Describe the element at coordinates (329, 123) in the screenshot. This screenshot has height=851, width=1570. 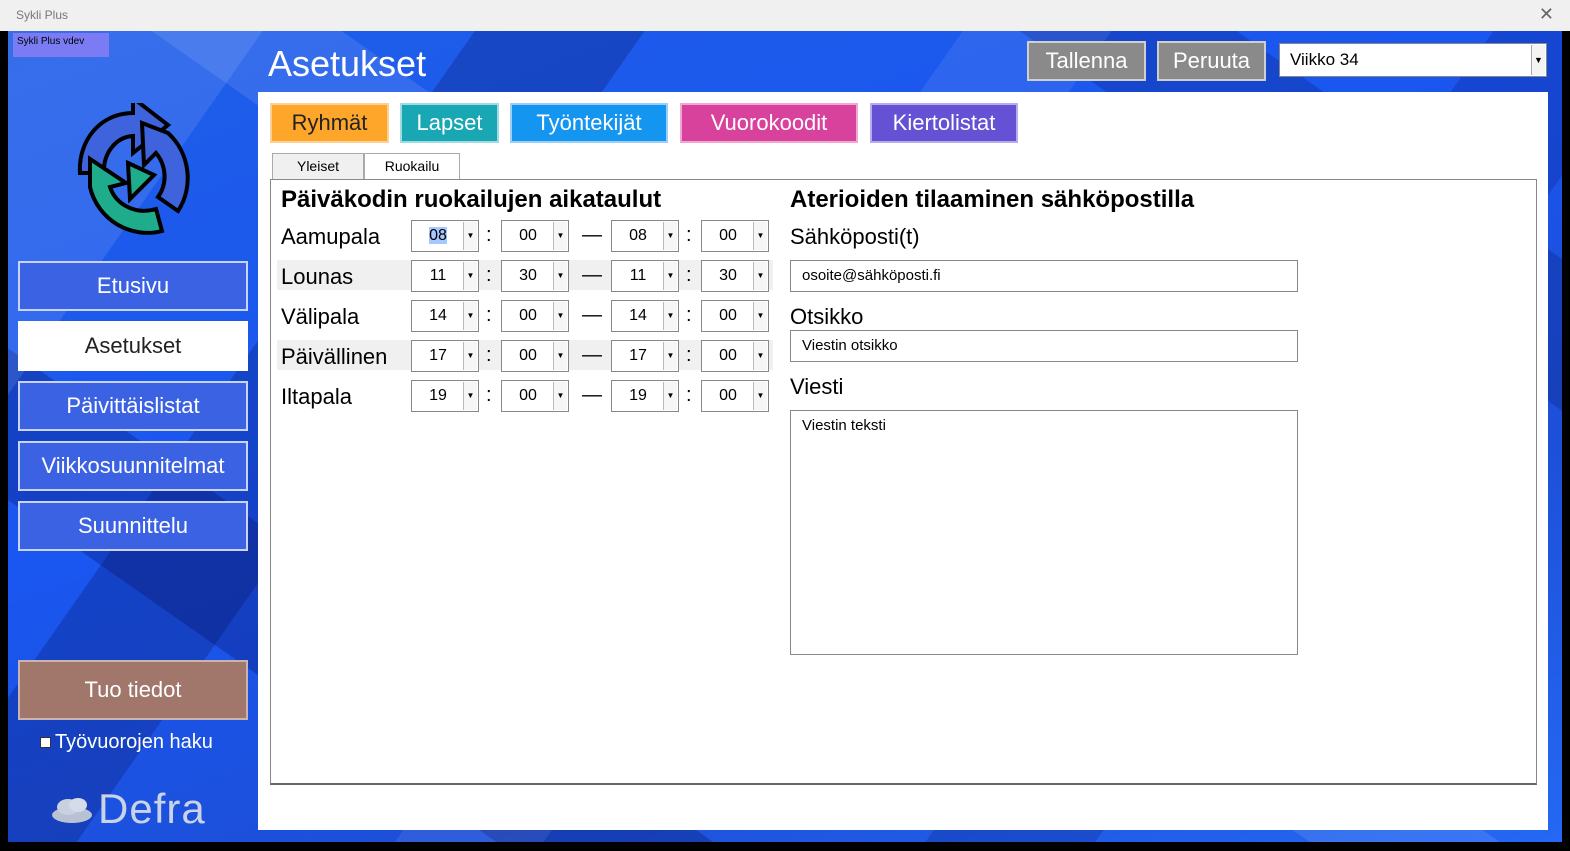
I see `category-ryhmat: Ryhmät` at that location.